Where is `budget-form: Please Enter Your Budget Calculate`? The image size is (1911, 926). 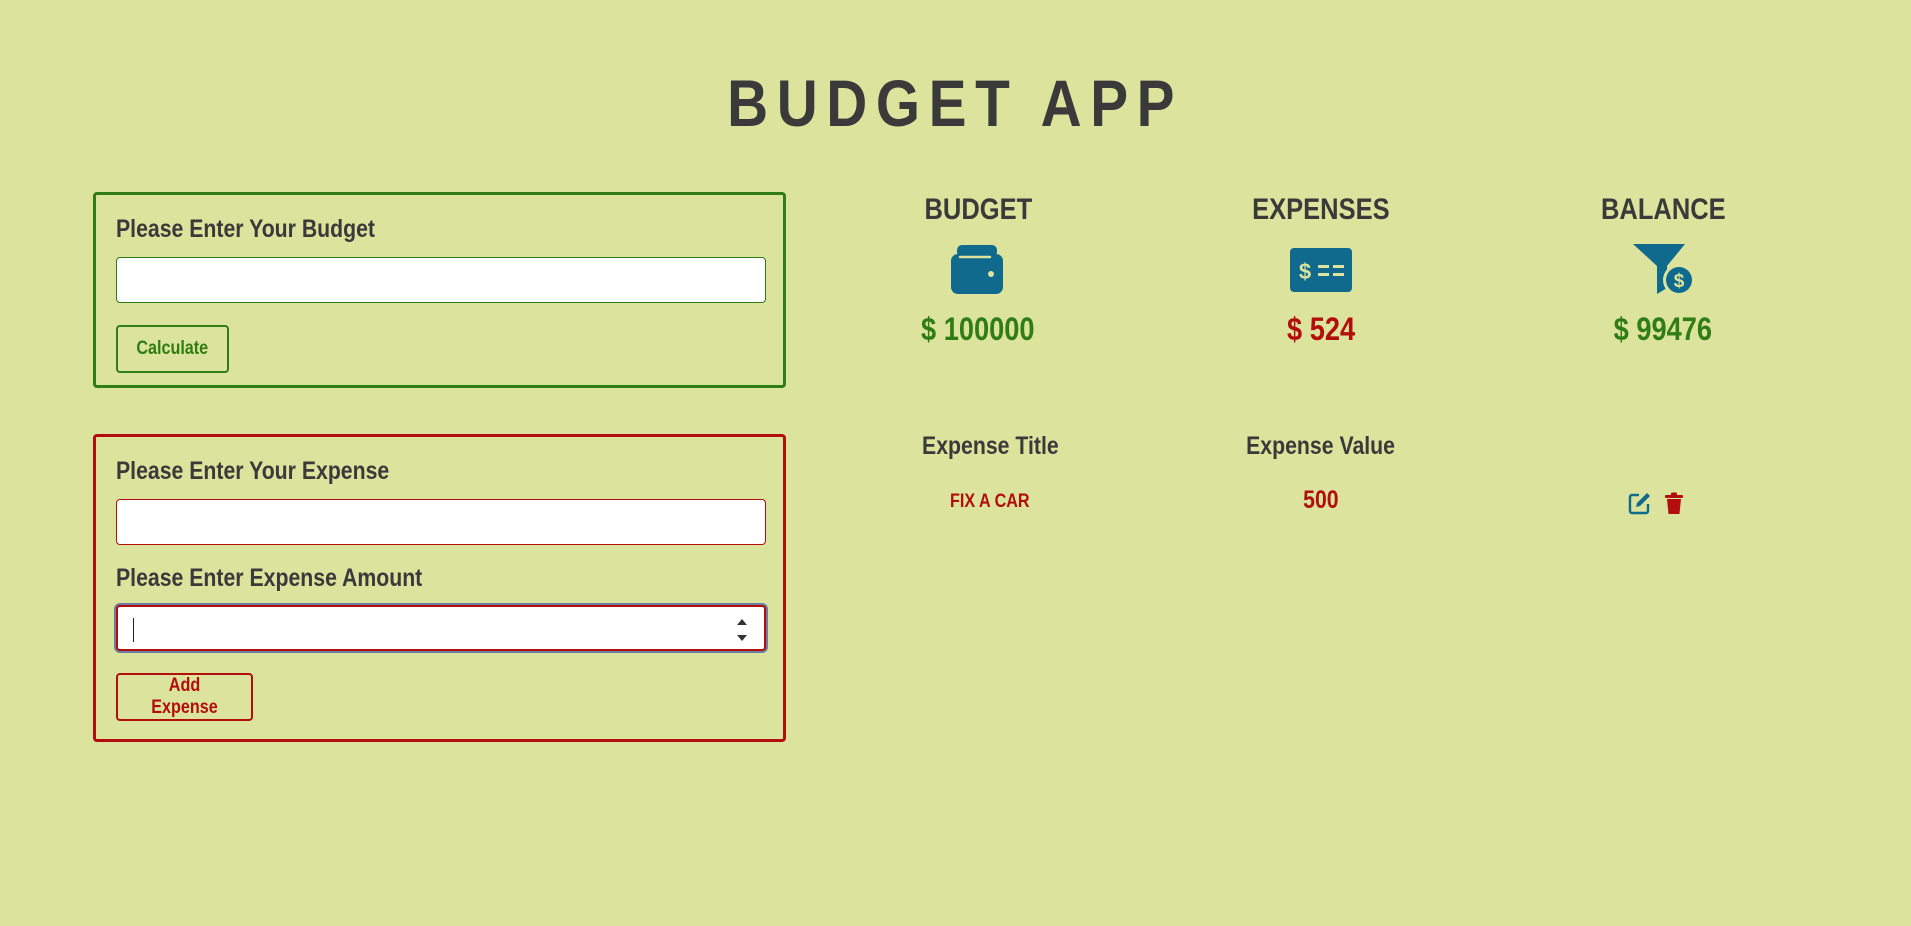
budget-form: Please Enter Your Budget Calculate is located at coordinates (439, 290).